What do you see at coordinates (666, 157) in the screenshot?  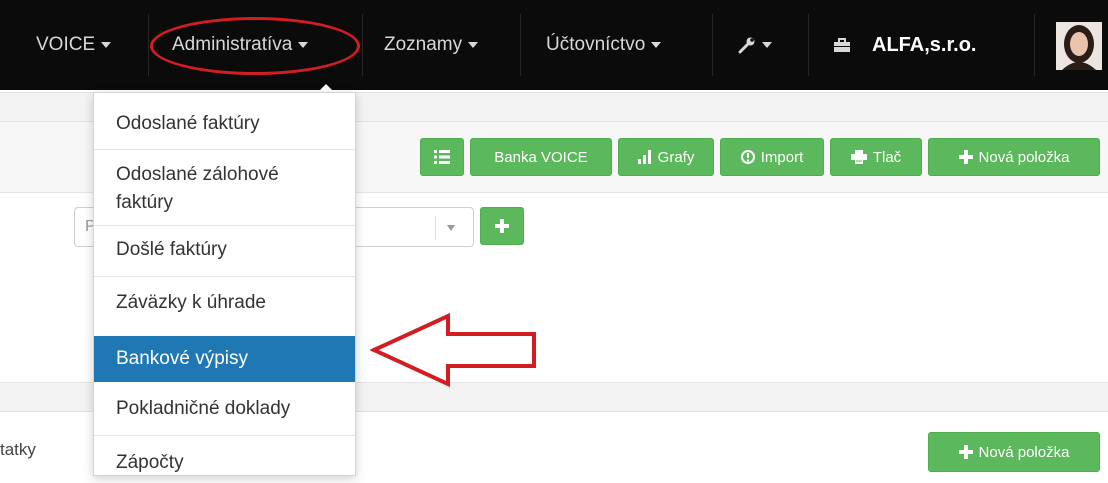 I see `charts-button: Grafy` at bounding box center [666, 157].